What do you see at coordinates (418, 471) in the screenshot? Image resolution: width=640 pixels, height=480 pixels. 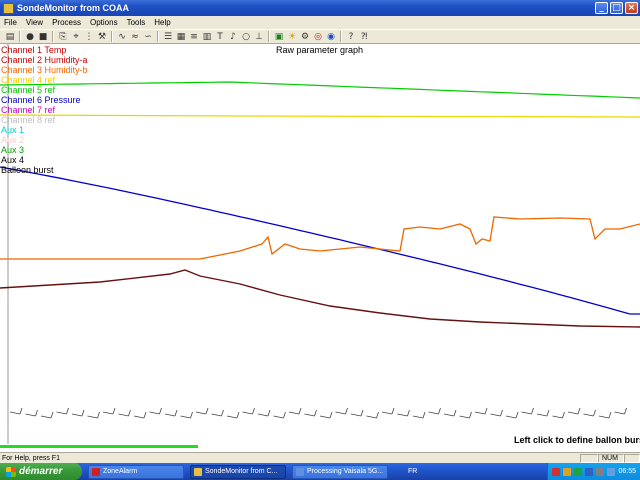 I see `language-indicator: FR` at bounding box center [418, 471].